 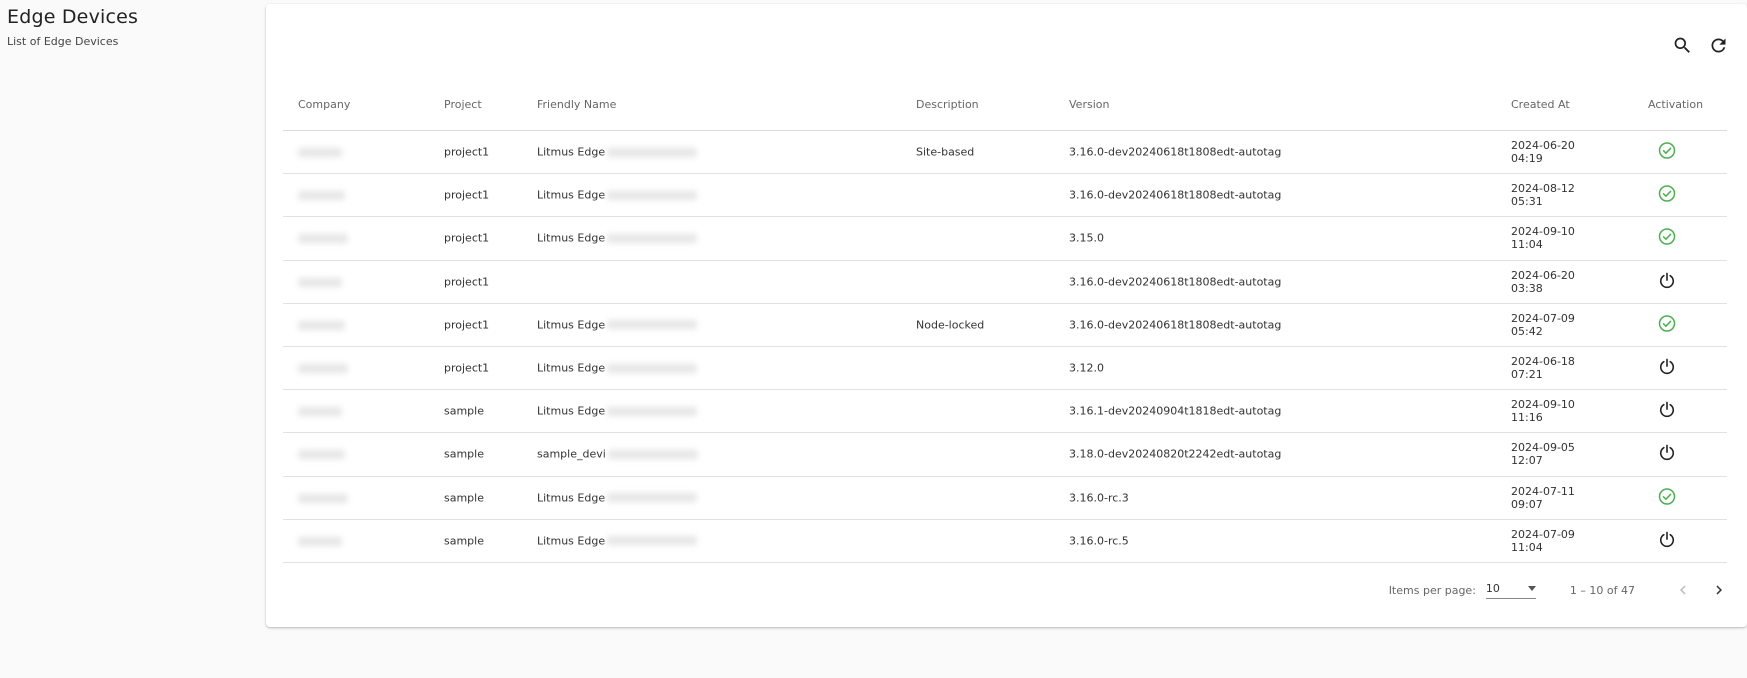 What do you see at coordinates (1719, 590) in the screenshot?
I see `next-page-button` at bounding box center [1719, 590].